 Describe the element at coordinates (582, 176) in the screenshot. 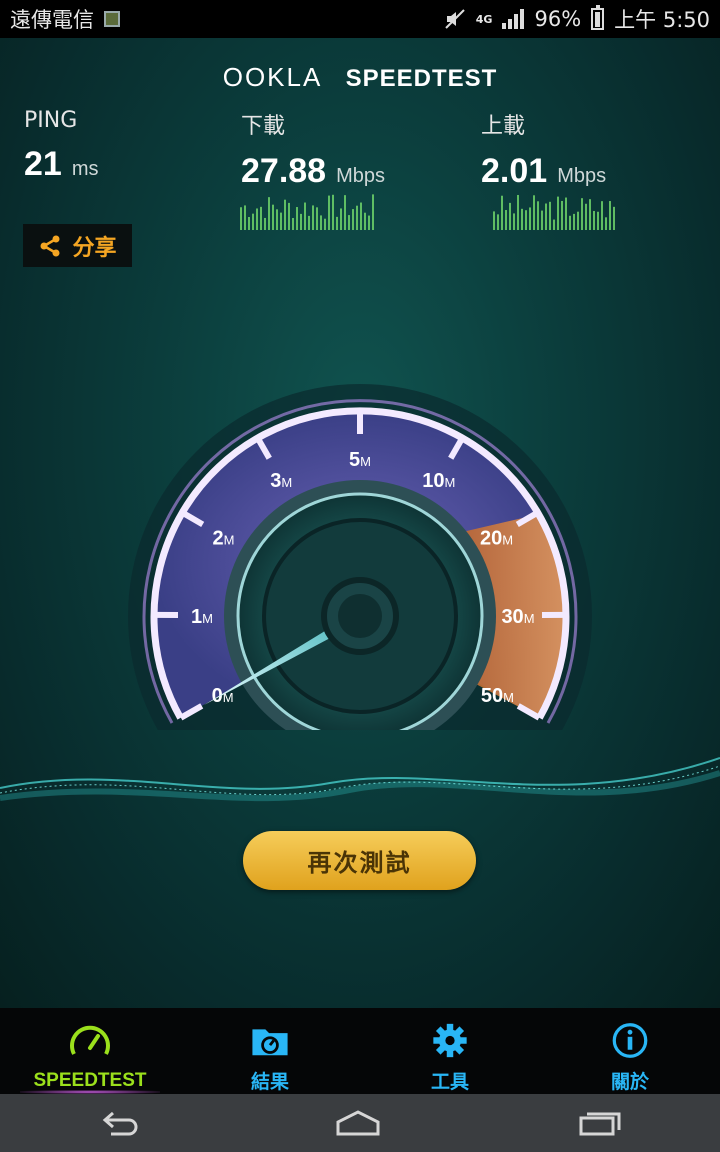

I see `upload-unit: Mbps` at that location.